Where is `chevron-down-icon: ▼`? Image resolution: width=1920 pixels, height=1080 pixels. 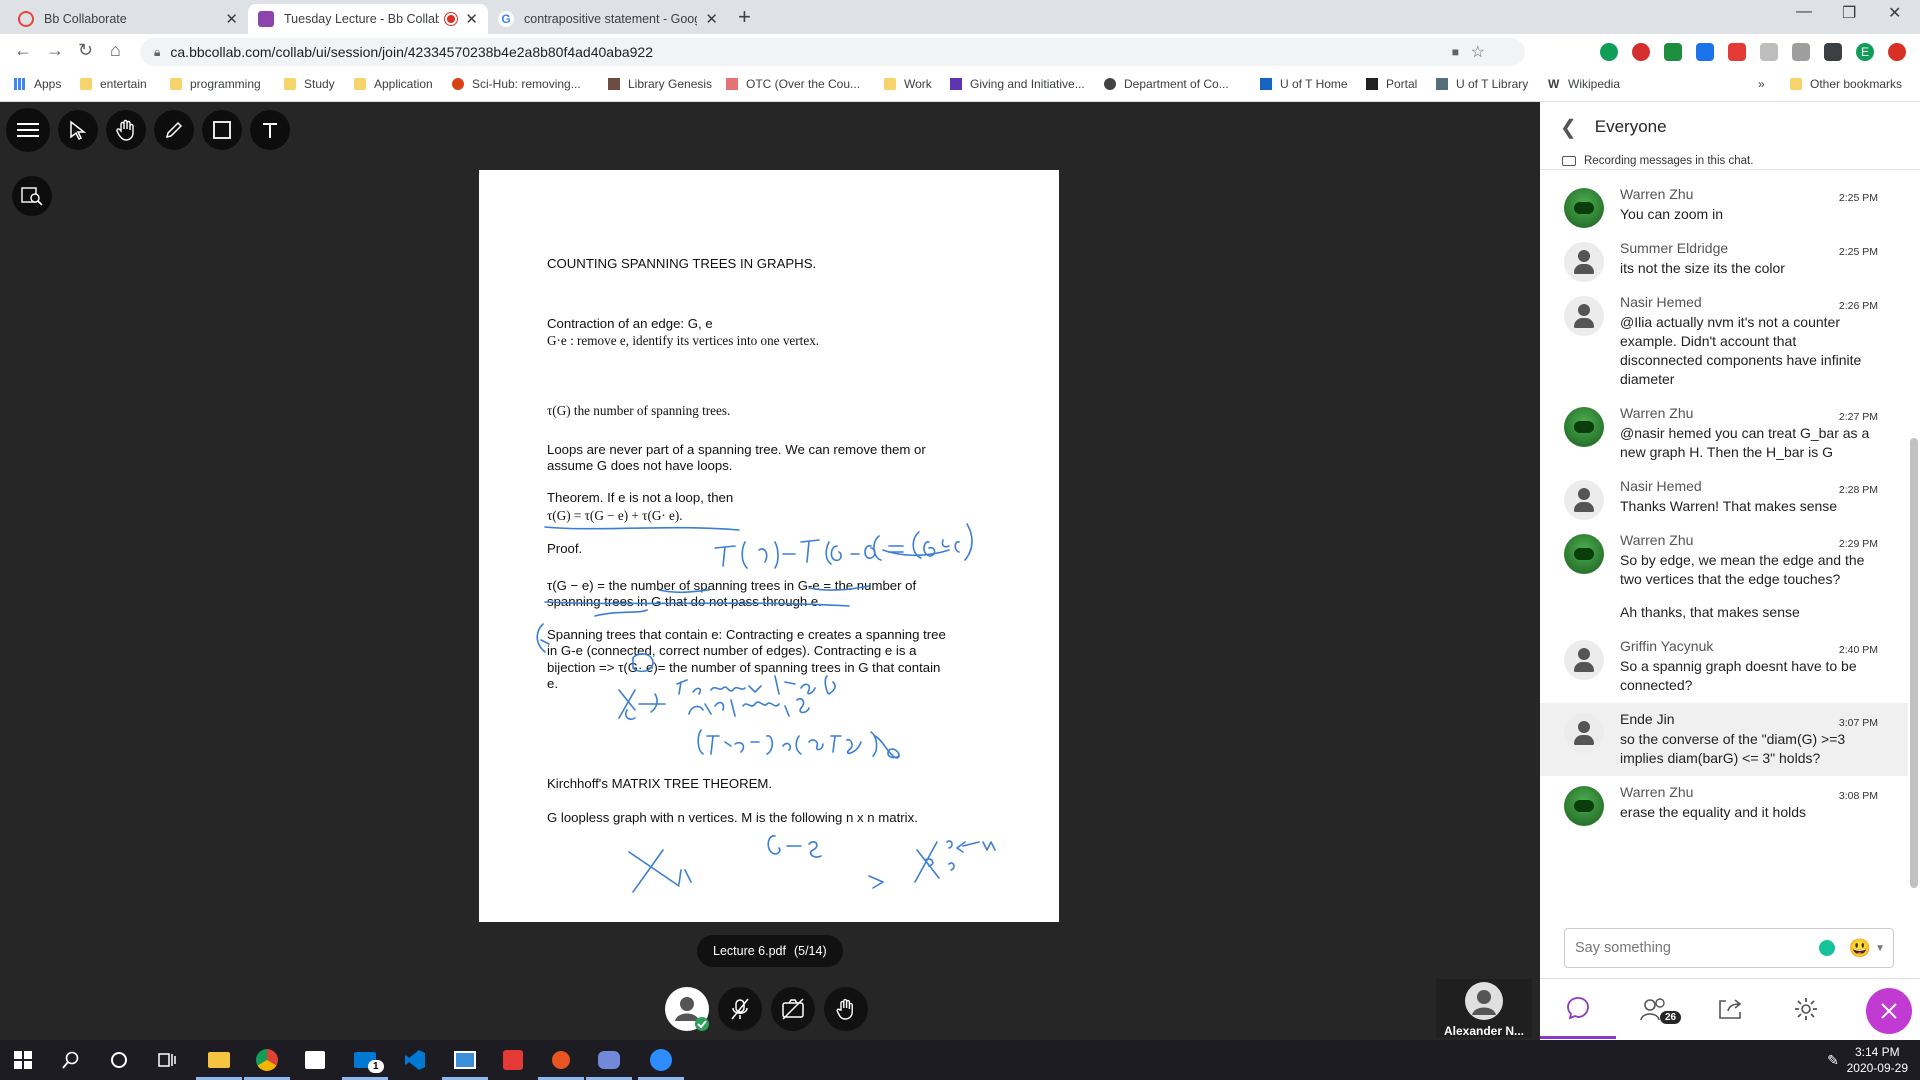
chevron-down-icon: ▼ is located at coordinates (1880, 948).